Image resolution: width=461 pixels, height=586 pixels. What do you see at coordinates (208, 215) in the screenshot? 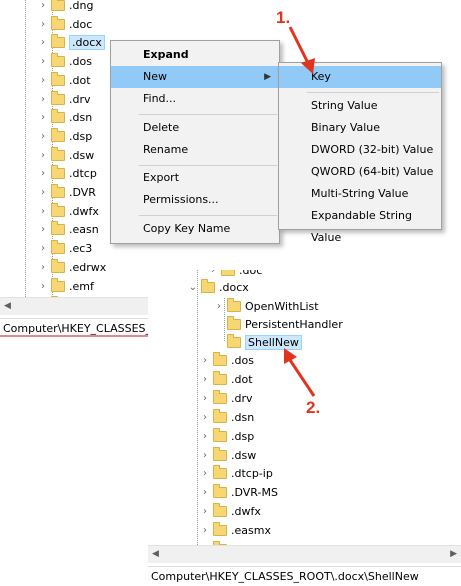
I see `menu-separator` at bounding box center [208, 215].